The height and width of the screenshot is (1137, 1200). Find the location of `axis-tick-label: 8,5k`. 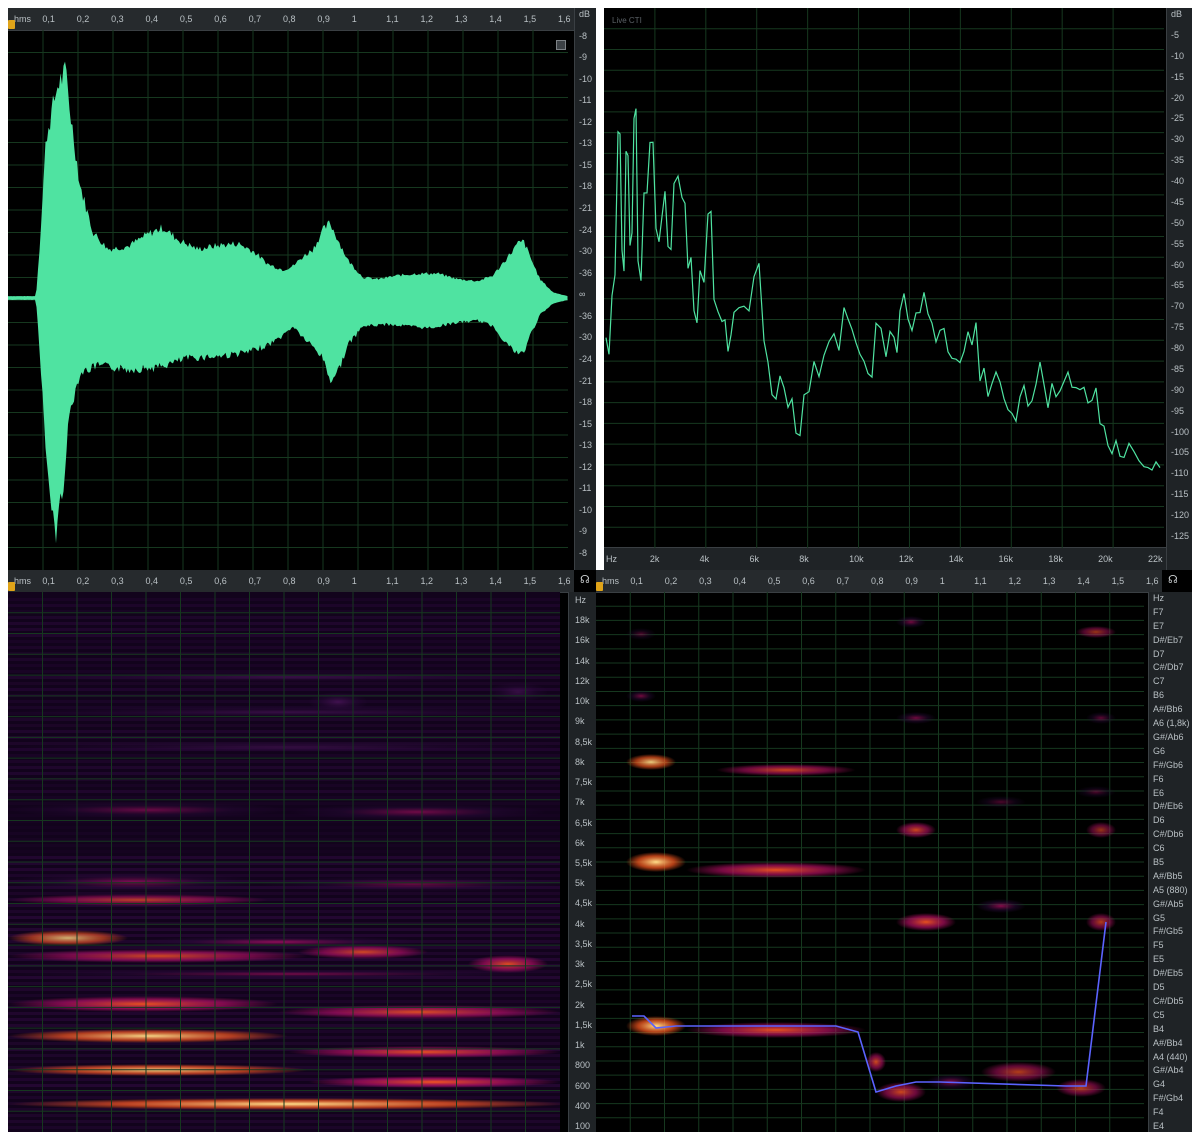

axis-tick-label: 8,5k is located at coordinates (584, 741).